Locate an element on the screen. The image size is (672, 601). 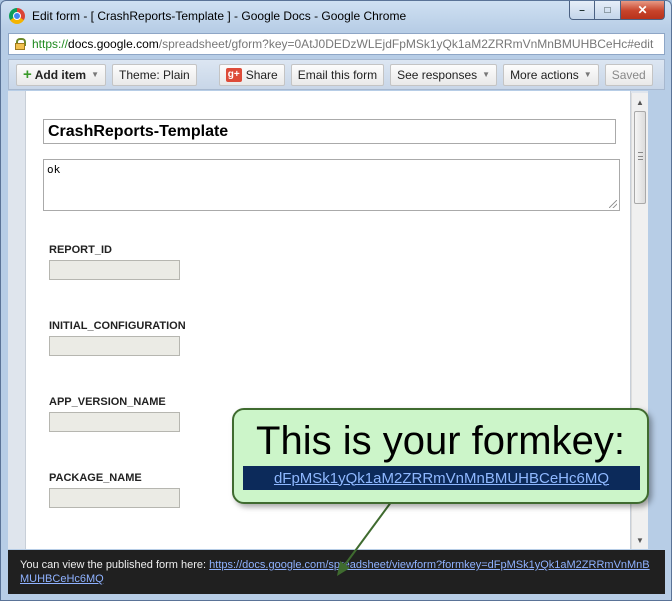
theme-button: Theme: Plain is located at coordinates (154, 74).